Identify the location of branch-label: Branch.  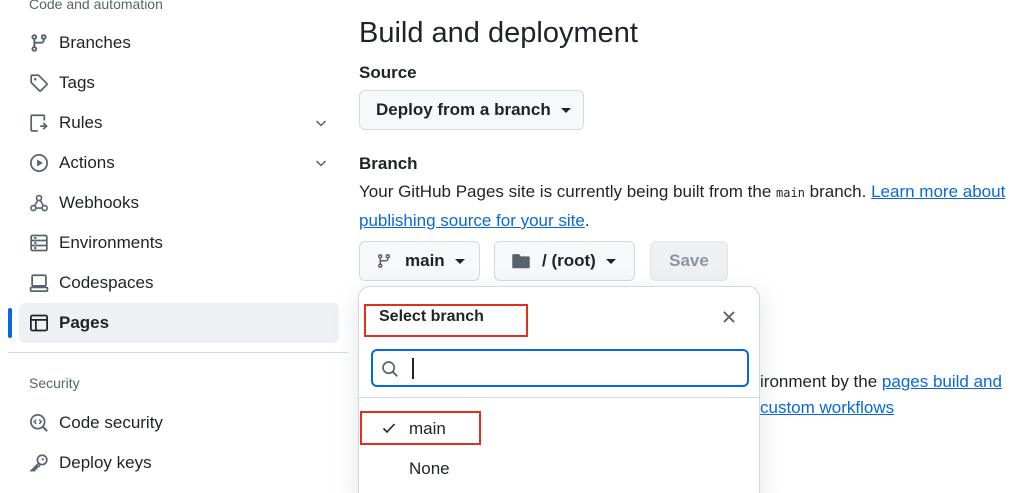
(388, 163).